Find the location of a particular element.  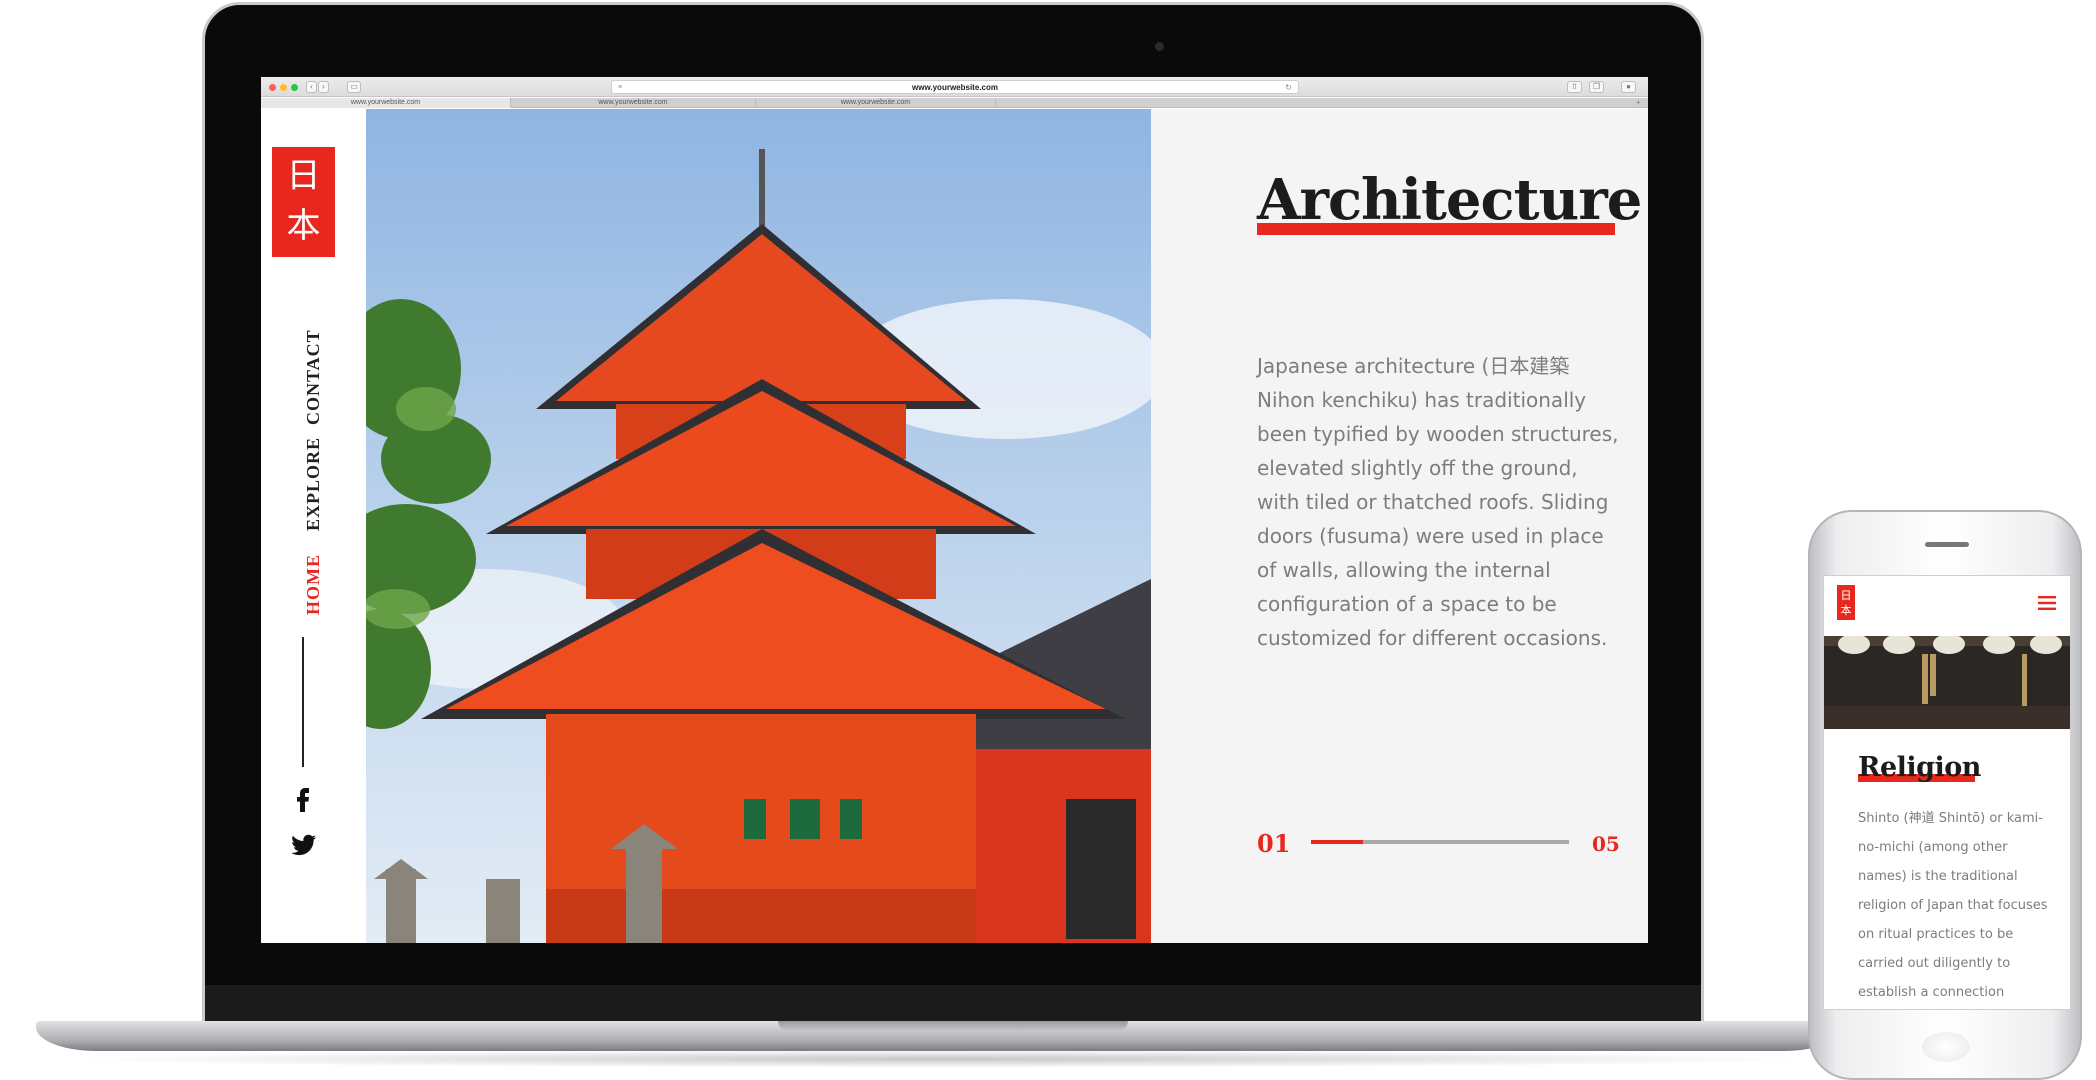

hamburger-menu-icon is located at coordinates (2047, 603).